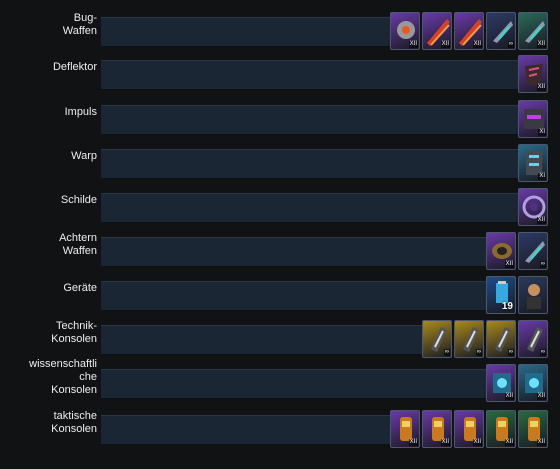 This screenshot has width=560, height=469. What do you see at coordinates (78, 244) in the screenshot?
I see `slot-label: Achtern Waffen` at bounding box center [78, 244].